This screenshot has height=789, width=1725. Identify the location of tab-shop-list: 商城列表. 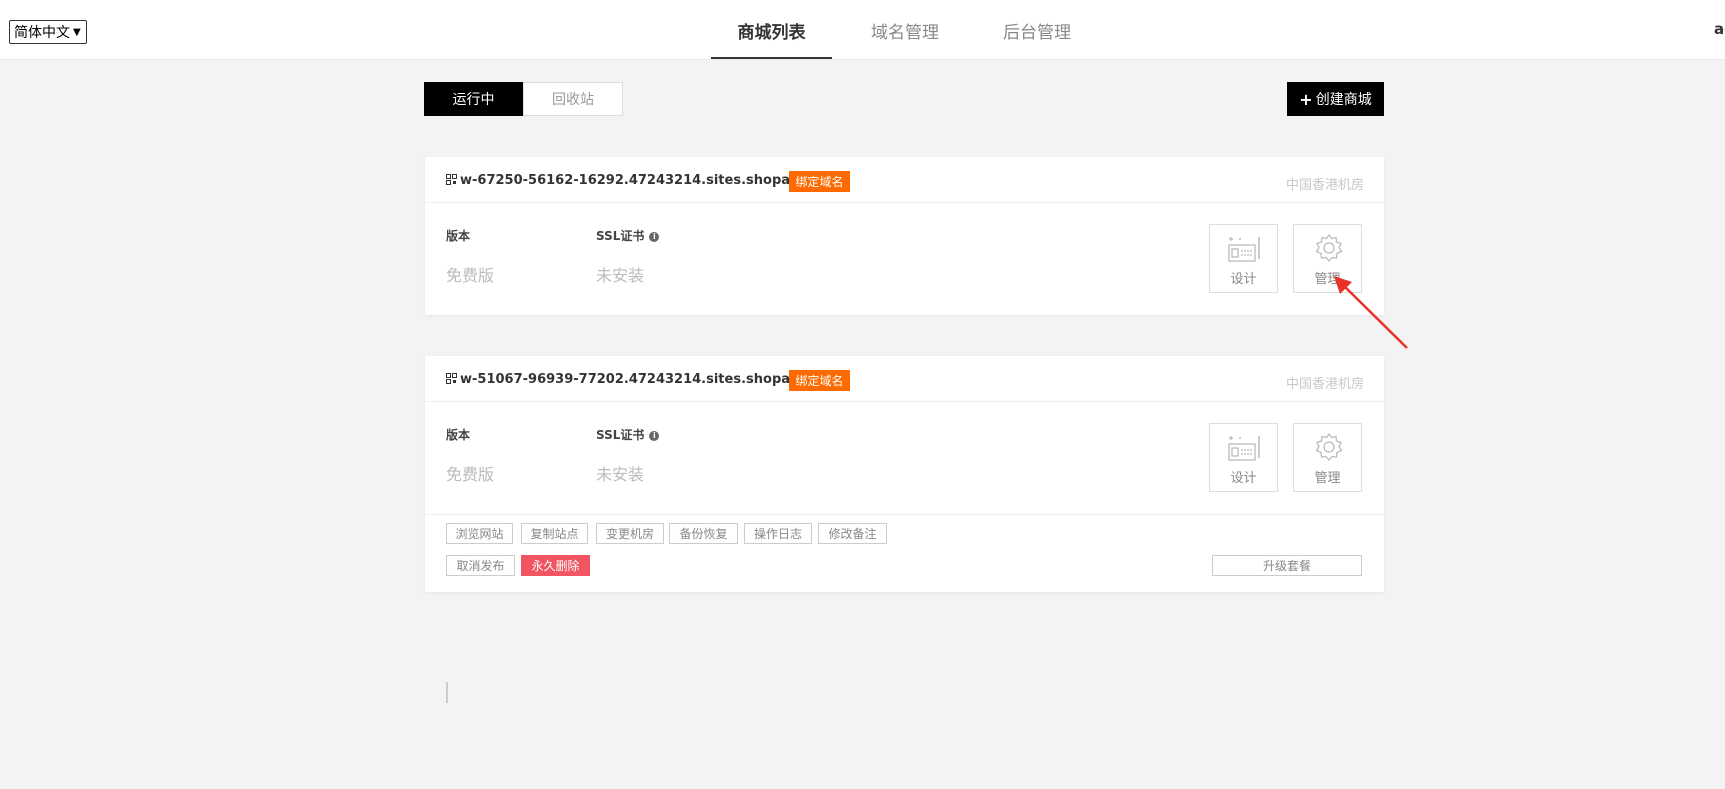
(771, 38).